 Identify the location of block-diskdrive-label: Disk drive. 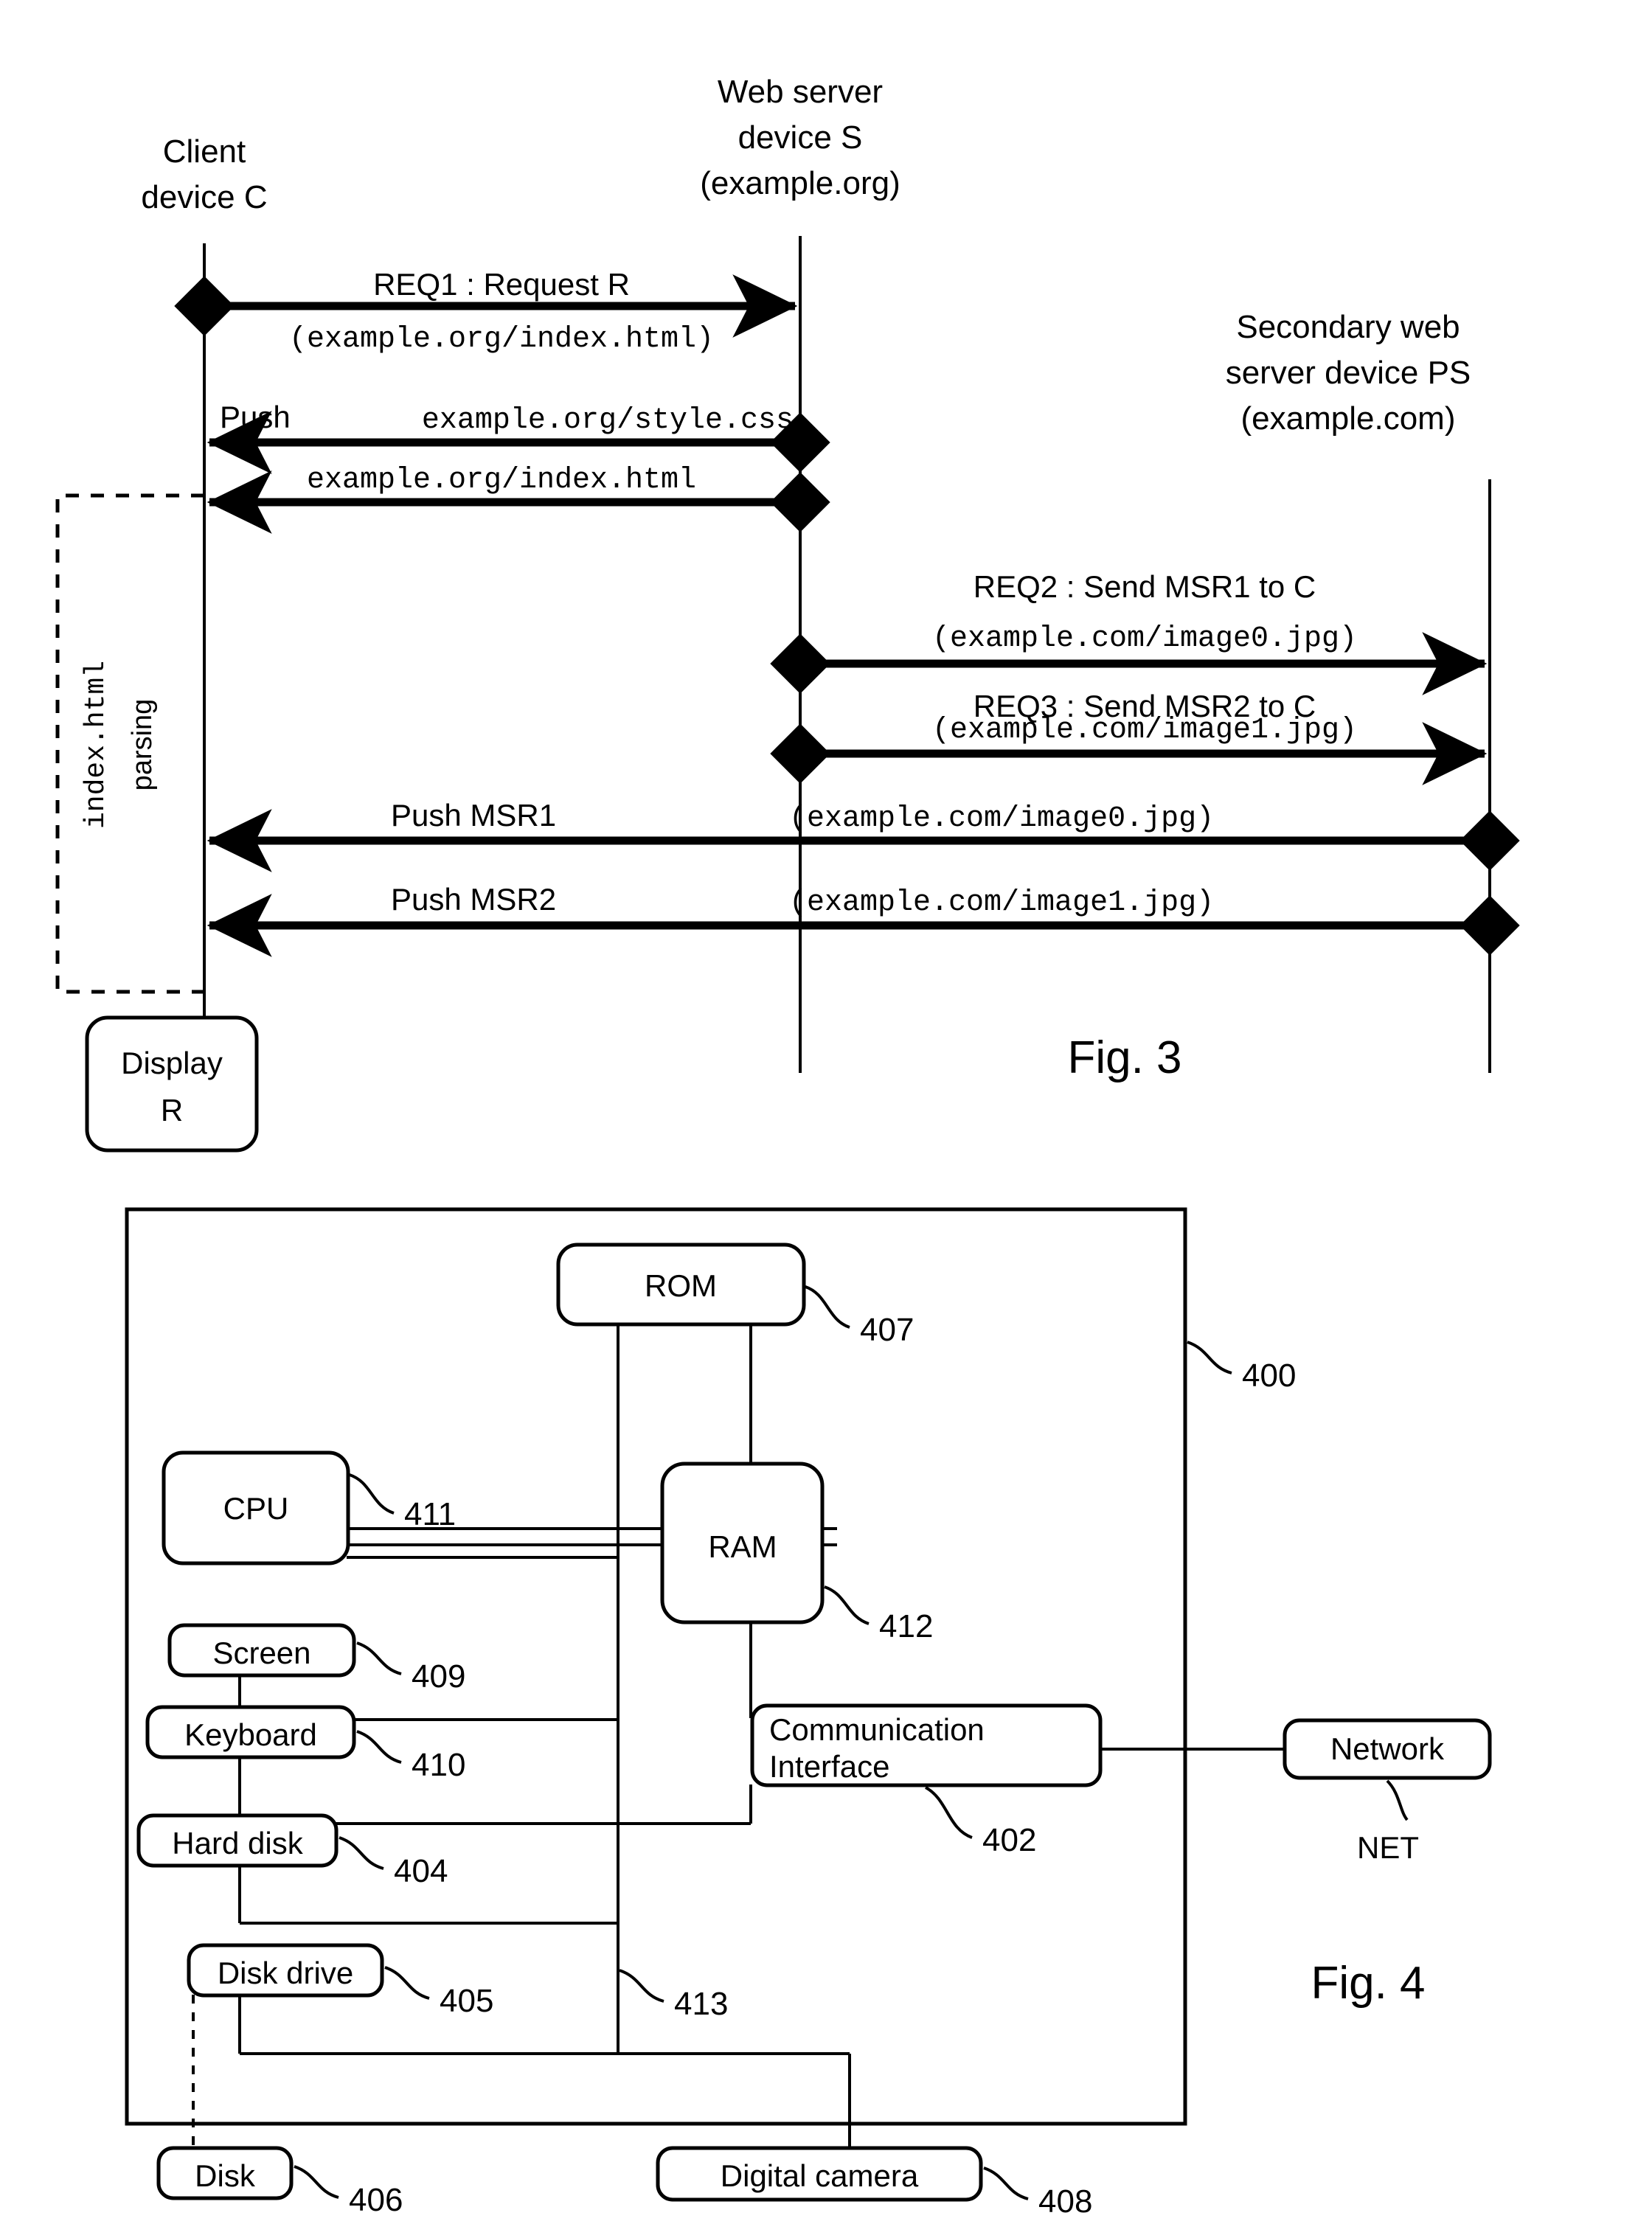
(285, 1973).